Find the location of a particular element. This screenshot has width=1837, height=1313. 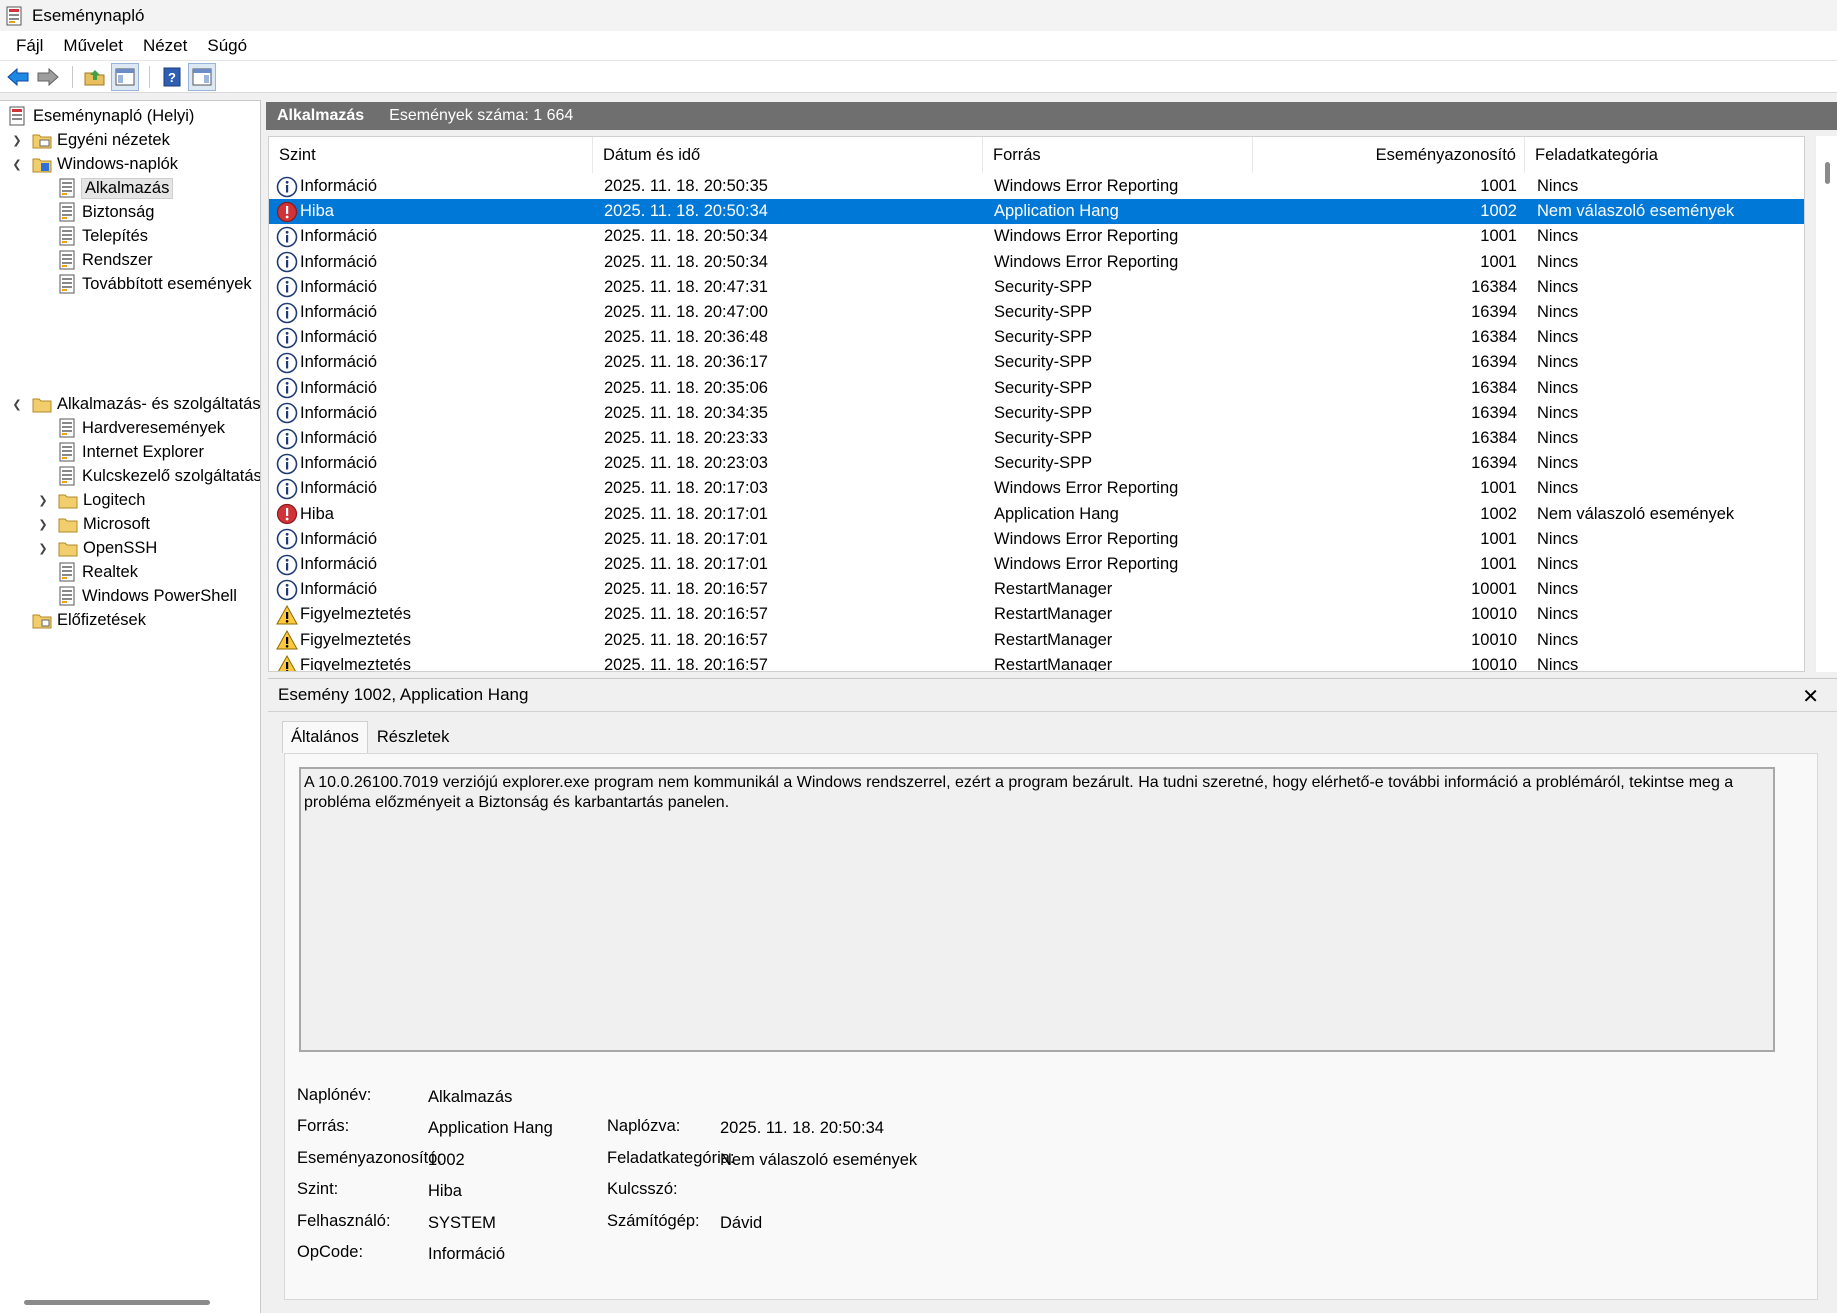

source-label: Forrás: is located at coordinates (323, 1126).